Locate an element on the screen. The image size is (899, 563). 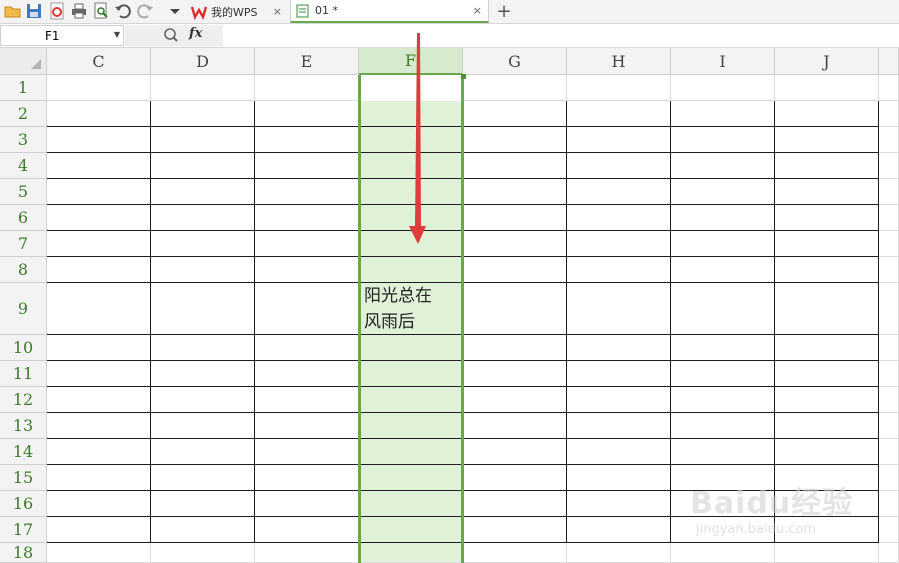
name-box: F1 ▼ is located at coordinates (62, 35).